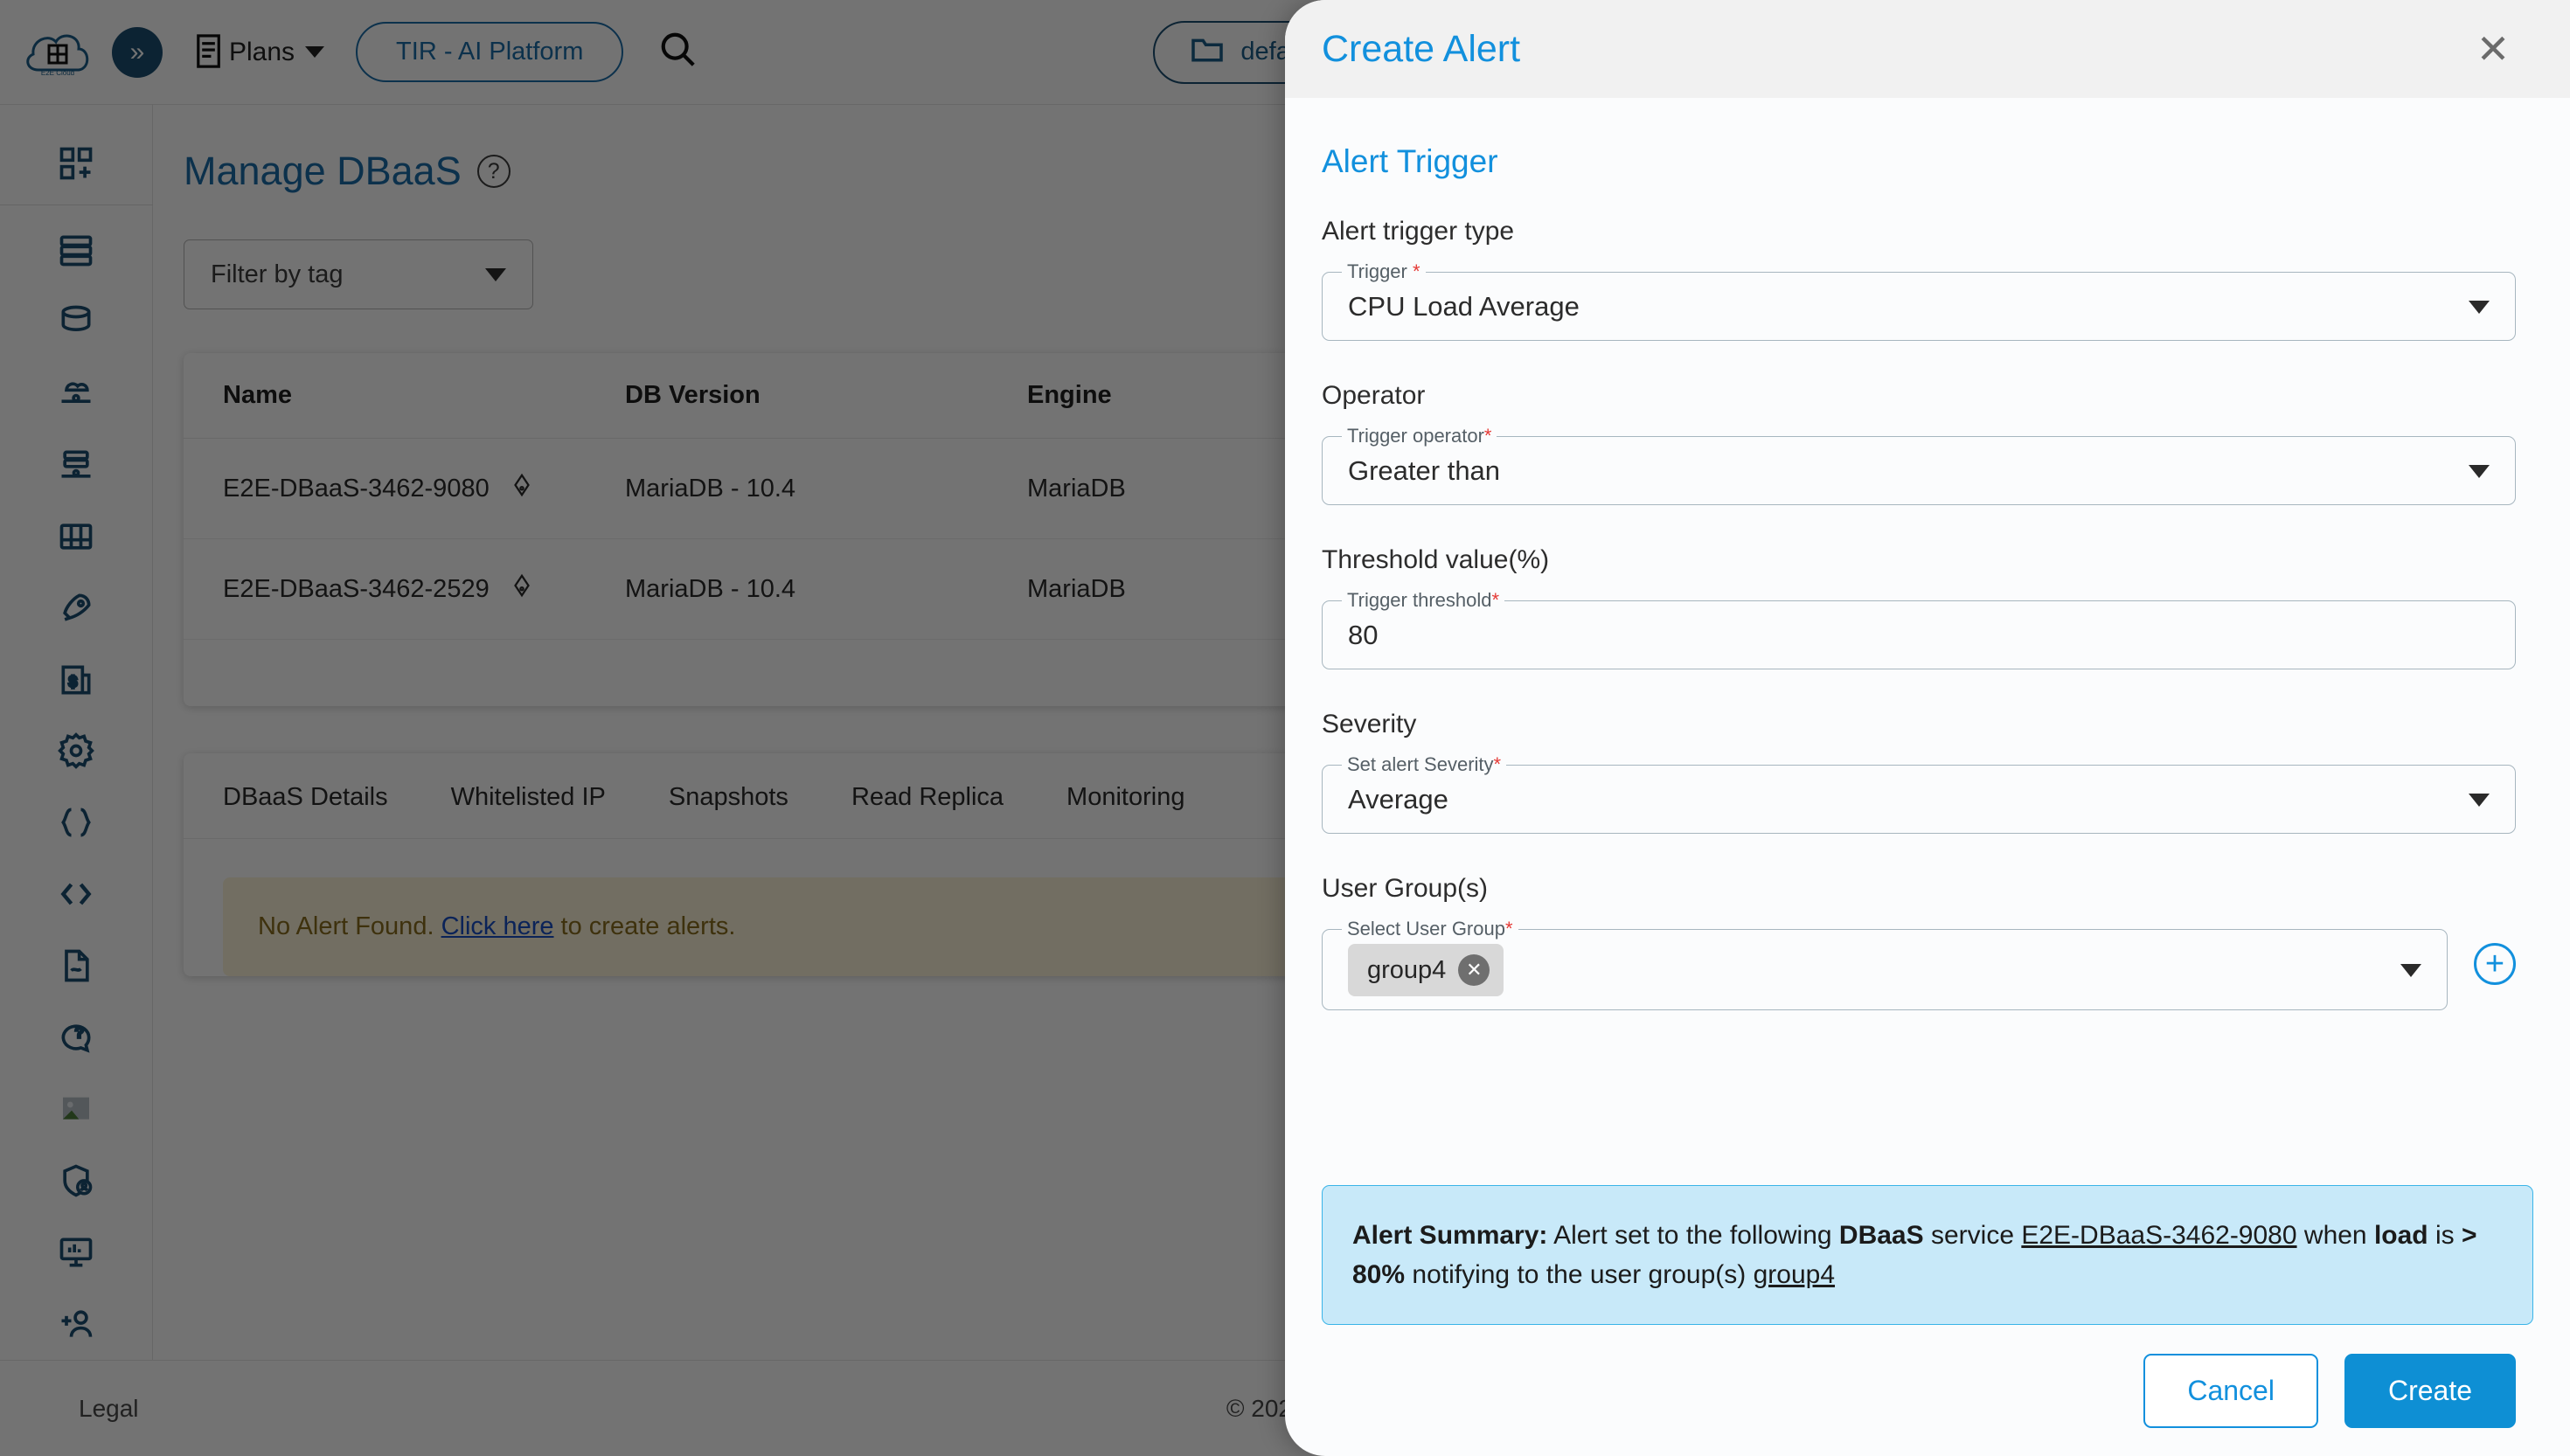 The image size is (2570, 1456). I want to click on trigger-select: Trigger * CPU Load Average, so click(1919, 300).